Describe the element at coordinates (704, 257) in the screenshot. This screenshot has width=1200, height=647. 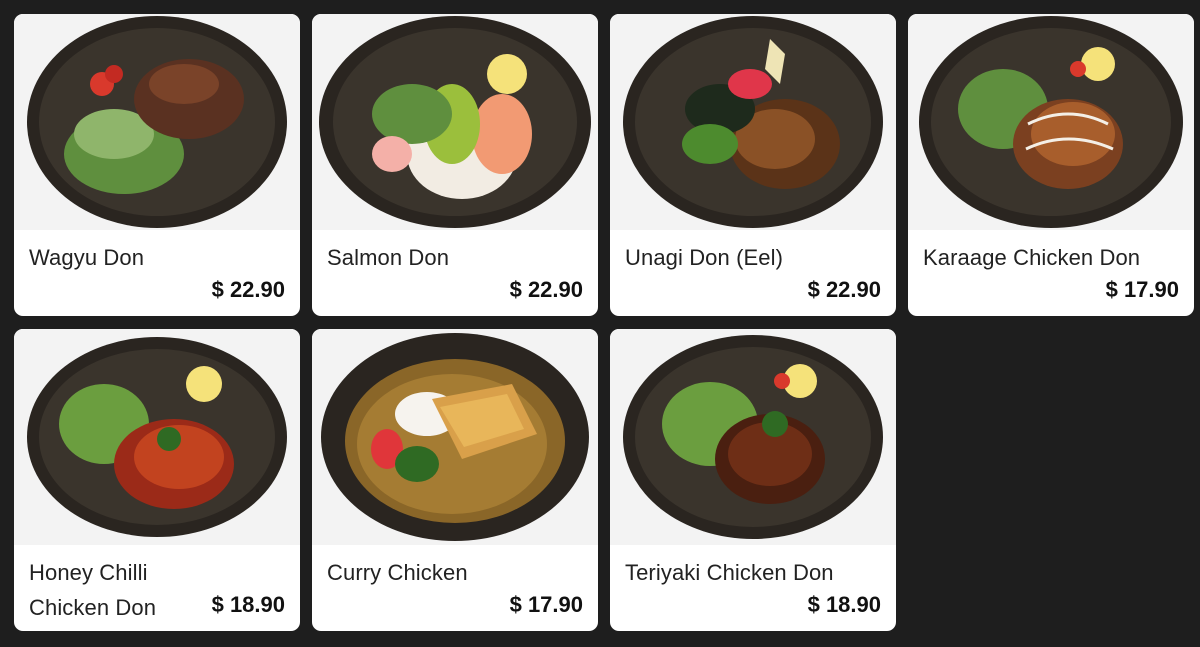
I see `item-name: Unagi Don (Eel)` at that location.